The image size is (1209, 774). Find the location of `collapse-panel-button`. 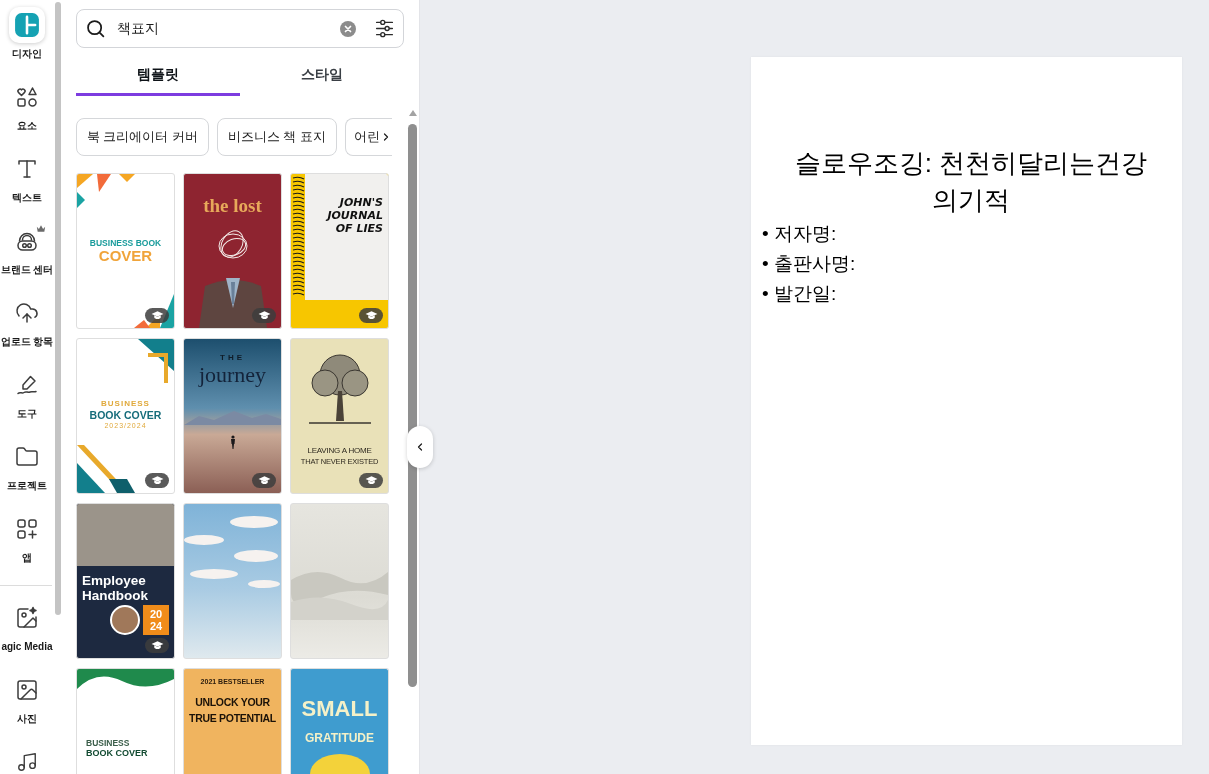

collapse-panel-button is located at coordinates (420, 447).